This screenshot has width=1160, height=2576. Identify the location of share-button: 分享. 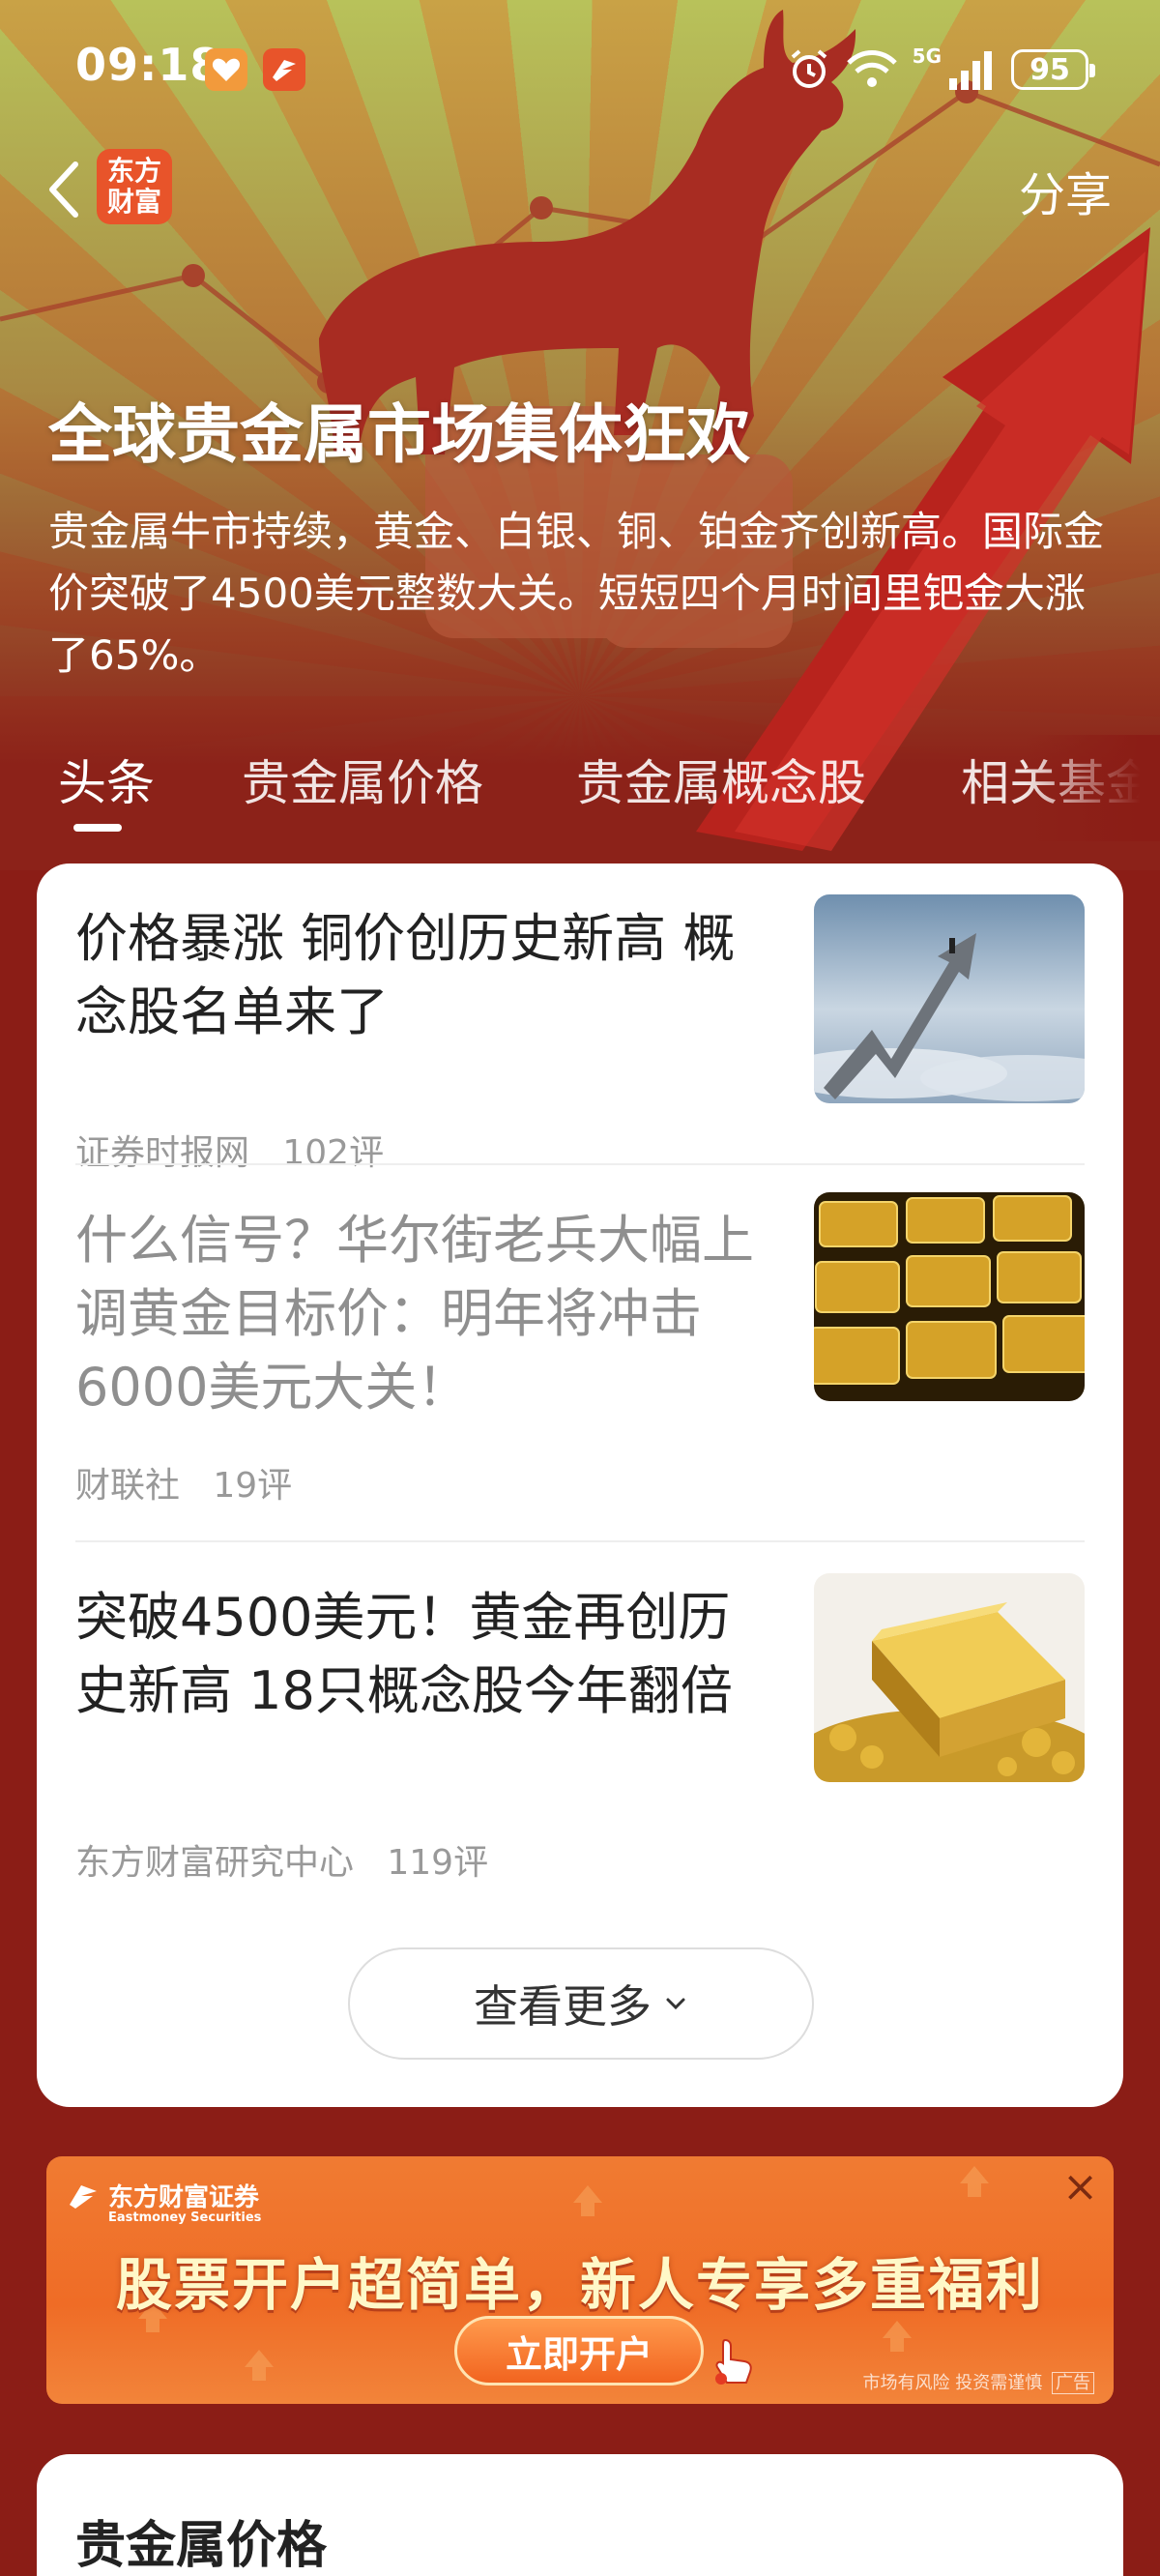
(1065, 190).